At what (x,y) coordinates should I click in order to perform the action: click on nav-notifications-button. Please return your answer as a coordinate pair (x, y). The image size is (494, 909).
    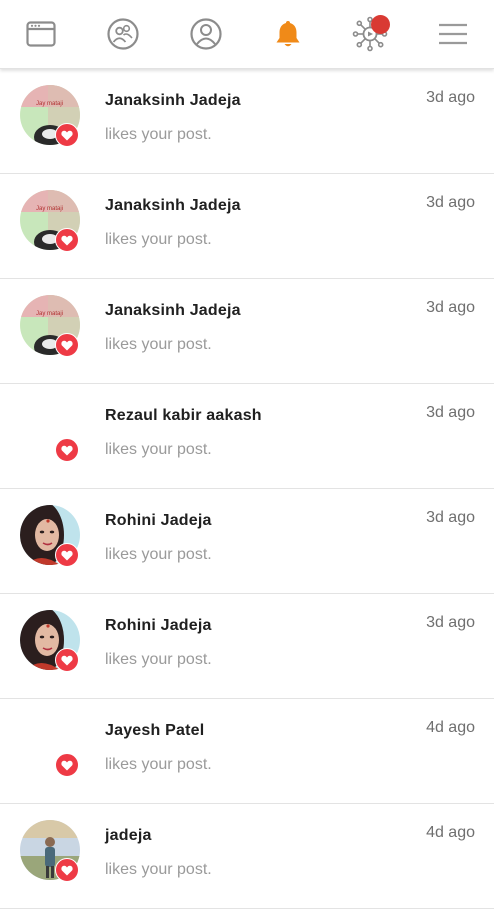
    Looking at the image, I should click on (288, 34).